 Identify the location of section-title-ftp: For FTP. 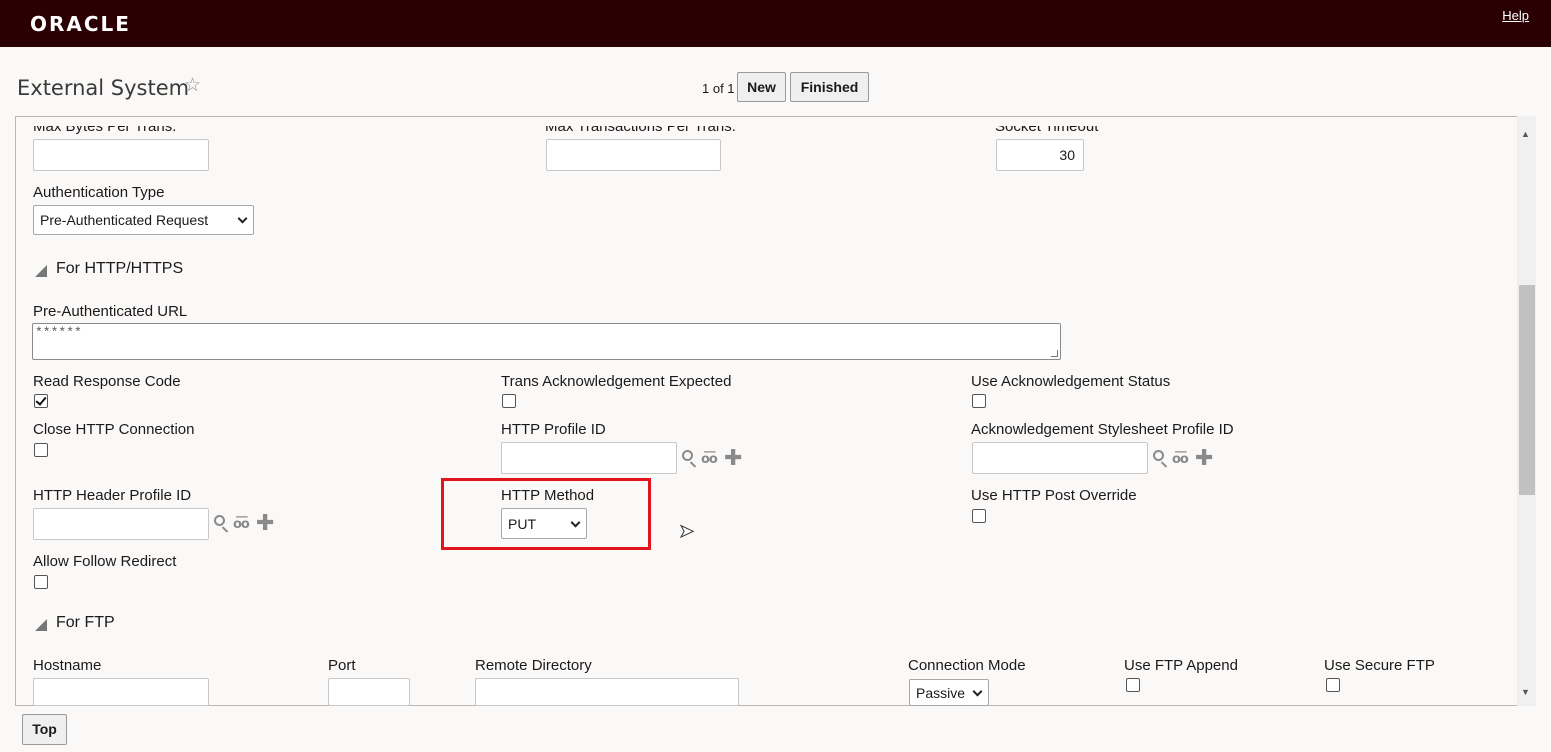
(85, 623).